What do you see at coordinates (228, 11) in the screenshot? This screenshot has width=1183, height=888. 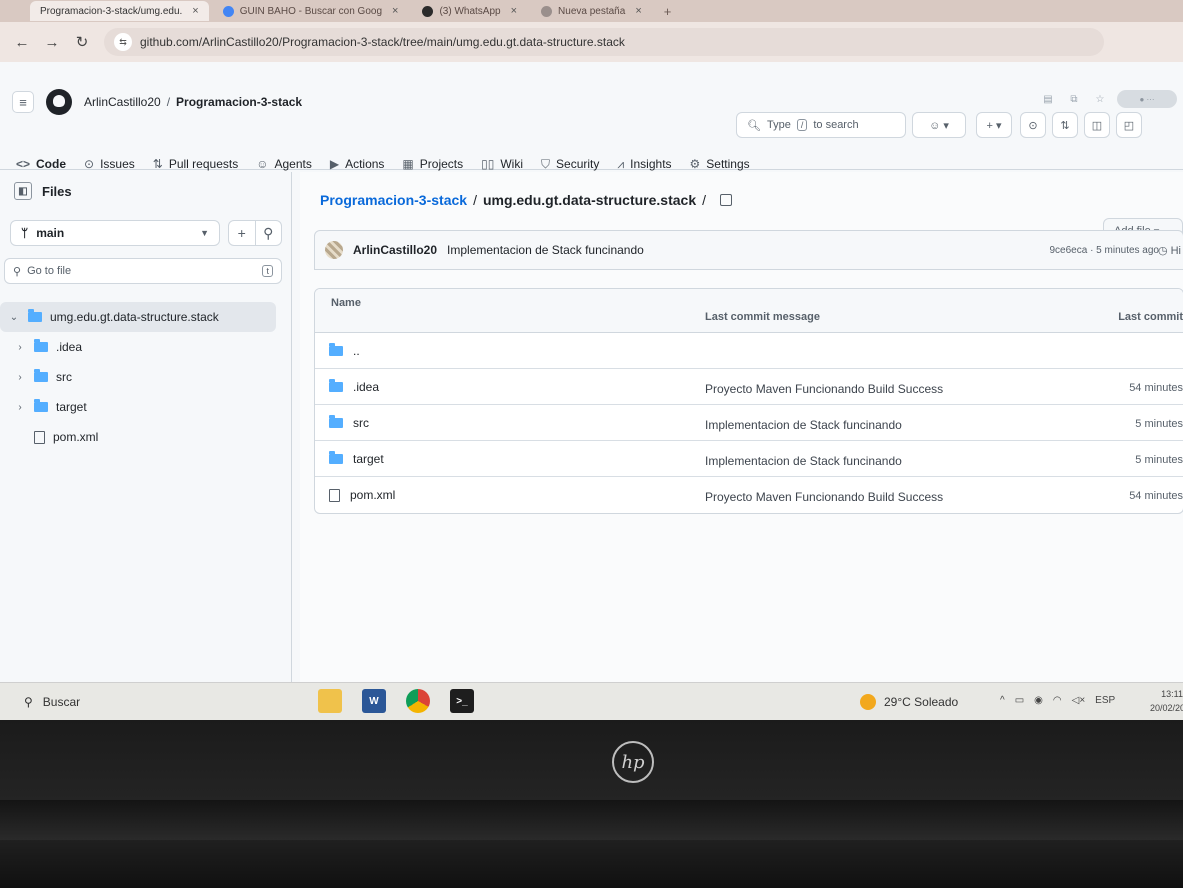 I see `google-icon` at bounding box center [228, 11].